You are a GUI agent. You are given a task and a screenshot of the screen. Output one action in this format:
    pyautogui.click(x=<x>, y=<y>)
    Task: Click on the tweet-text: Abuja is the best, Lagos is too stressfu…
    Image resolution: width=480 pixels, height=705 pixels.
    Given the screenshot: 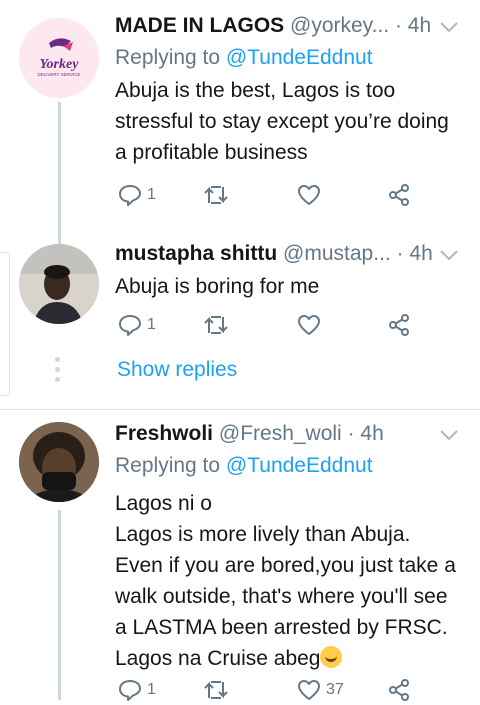 What is the action you would take?
    pyautogui.click(x=282, y=121)
    